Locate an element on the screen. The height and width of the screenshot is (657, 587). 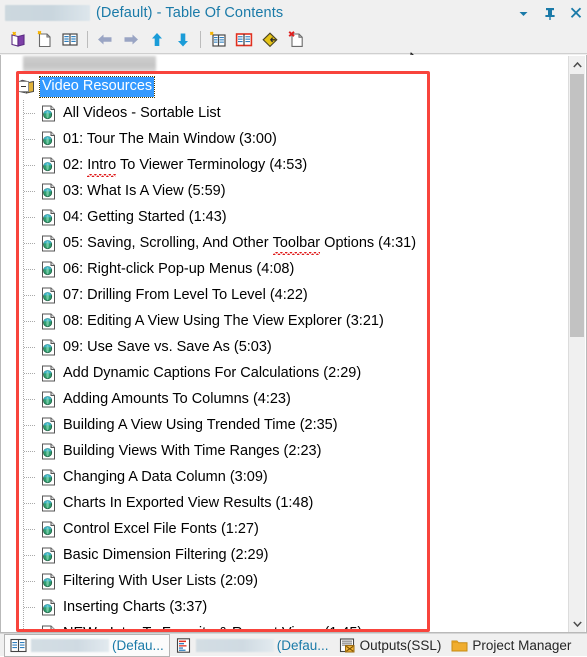
pin-icon is located at coordinates (549, 13).